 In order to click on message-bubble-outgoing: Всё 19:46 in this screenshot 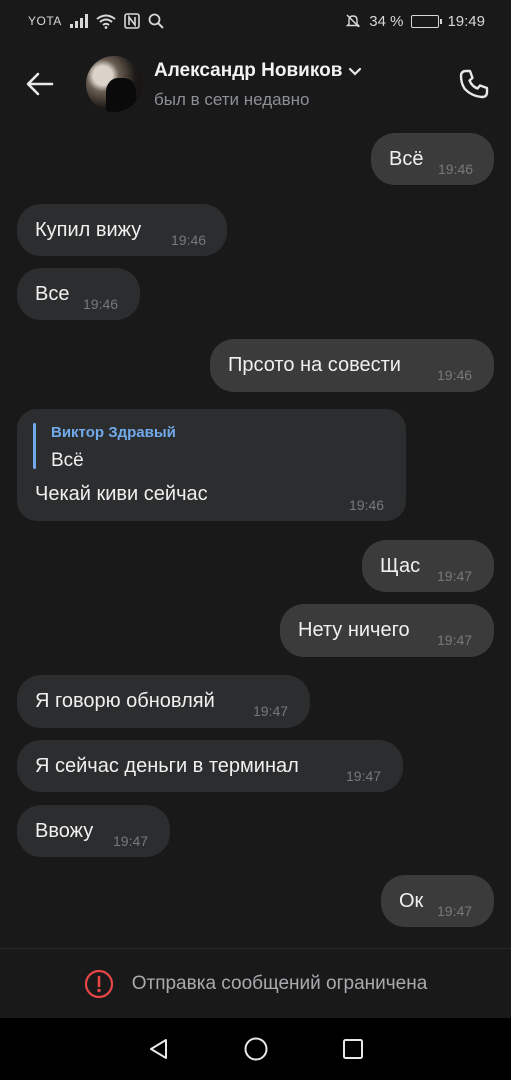, I will do `click(432, 159)`.